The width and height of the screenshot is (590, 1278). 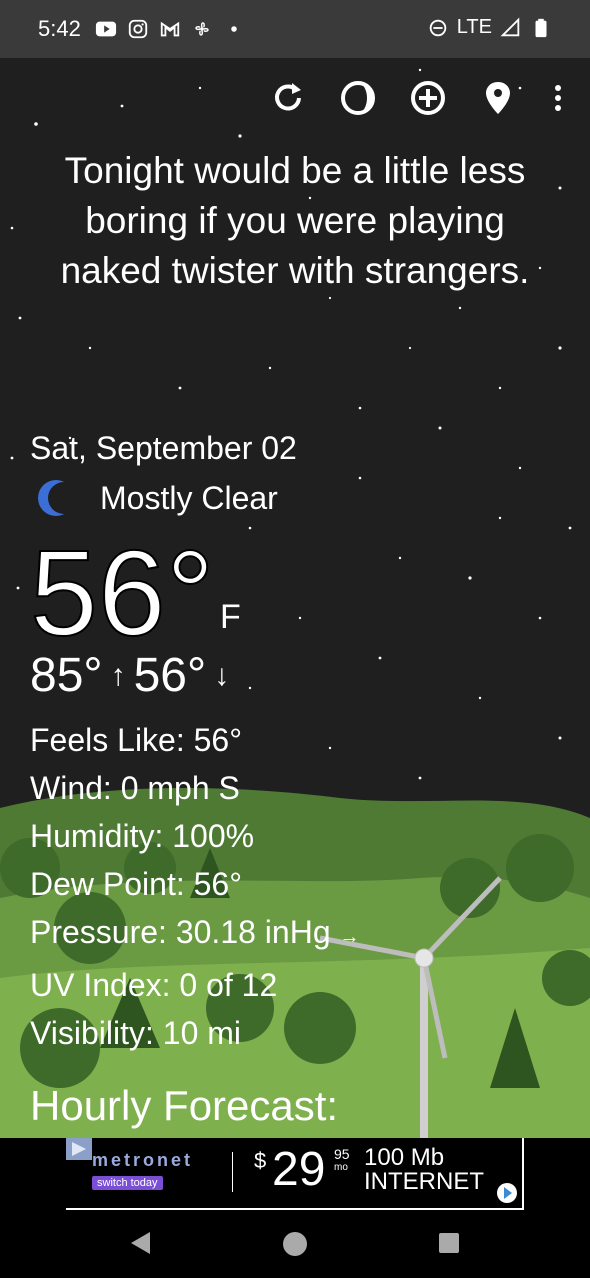 I want to click on ad-speed: 100 Mb INTERNET, so click(x=424, y=1170).